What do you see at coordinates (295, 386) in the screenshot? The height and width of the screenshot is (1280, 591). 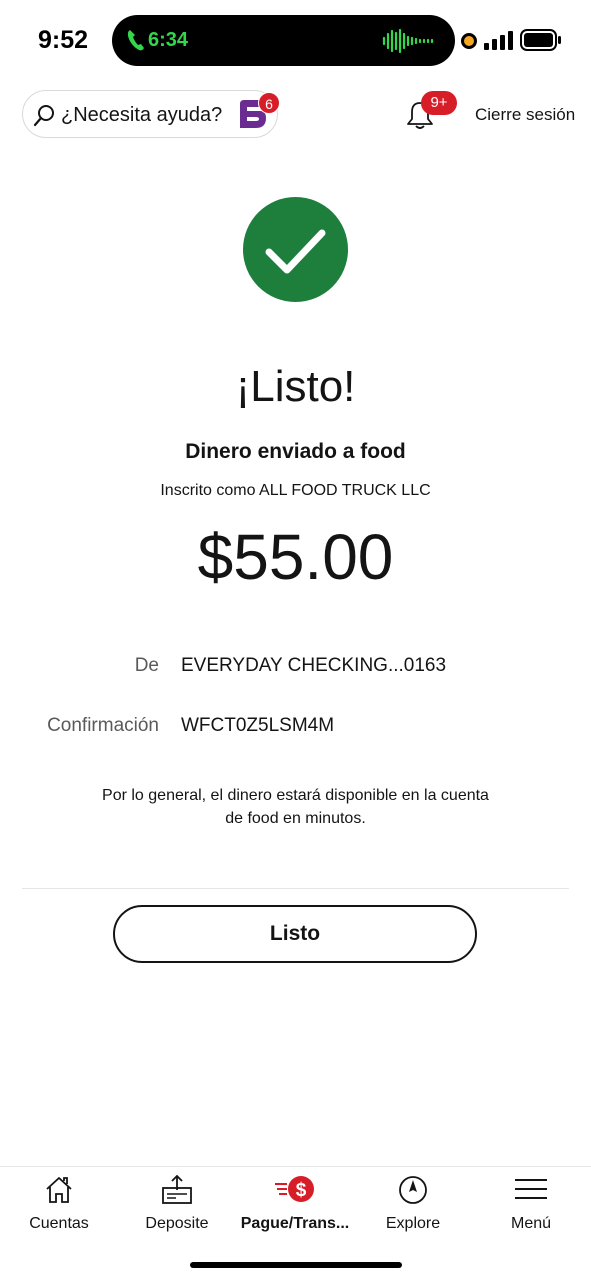 I see `success-title: ¡Listo!` at bounding box center [295, 386].